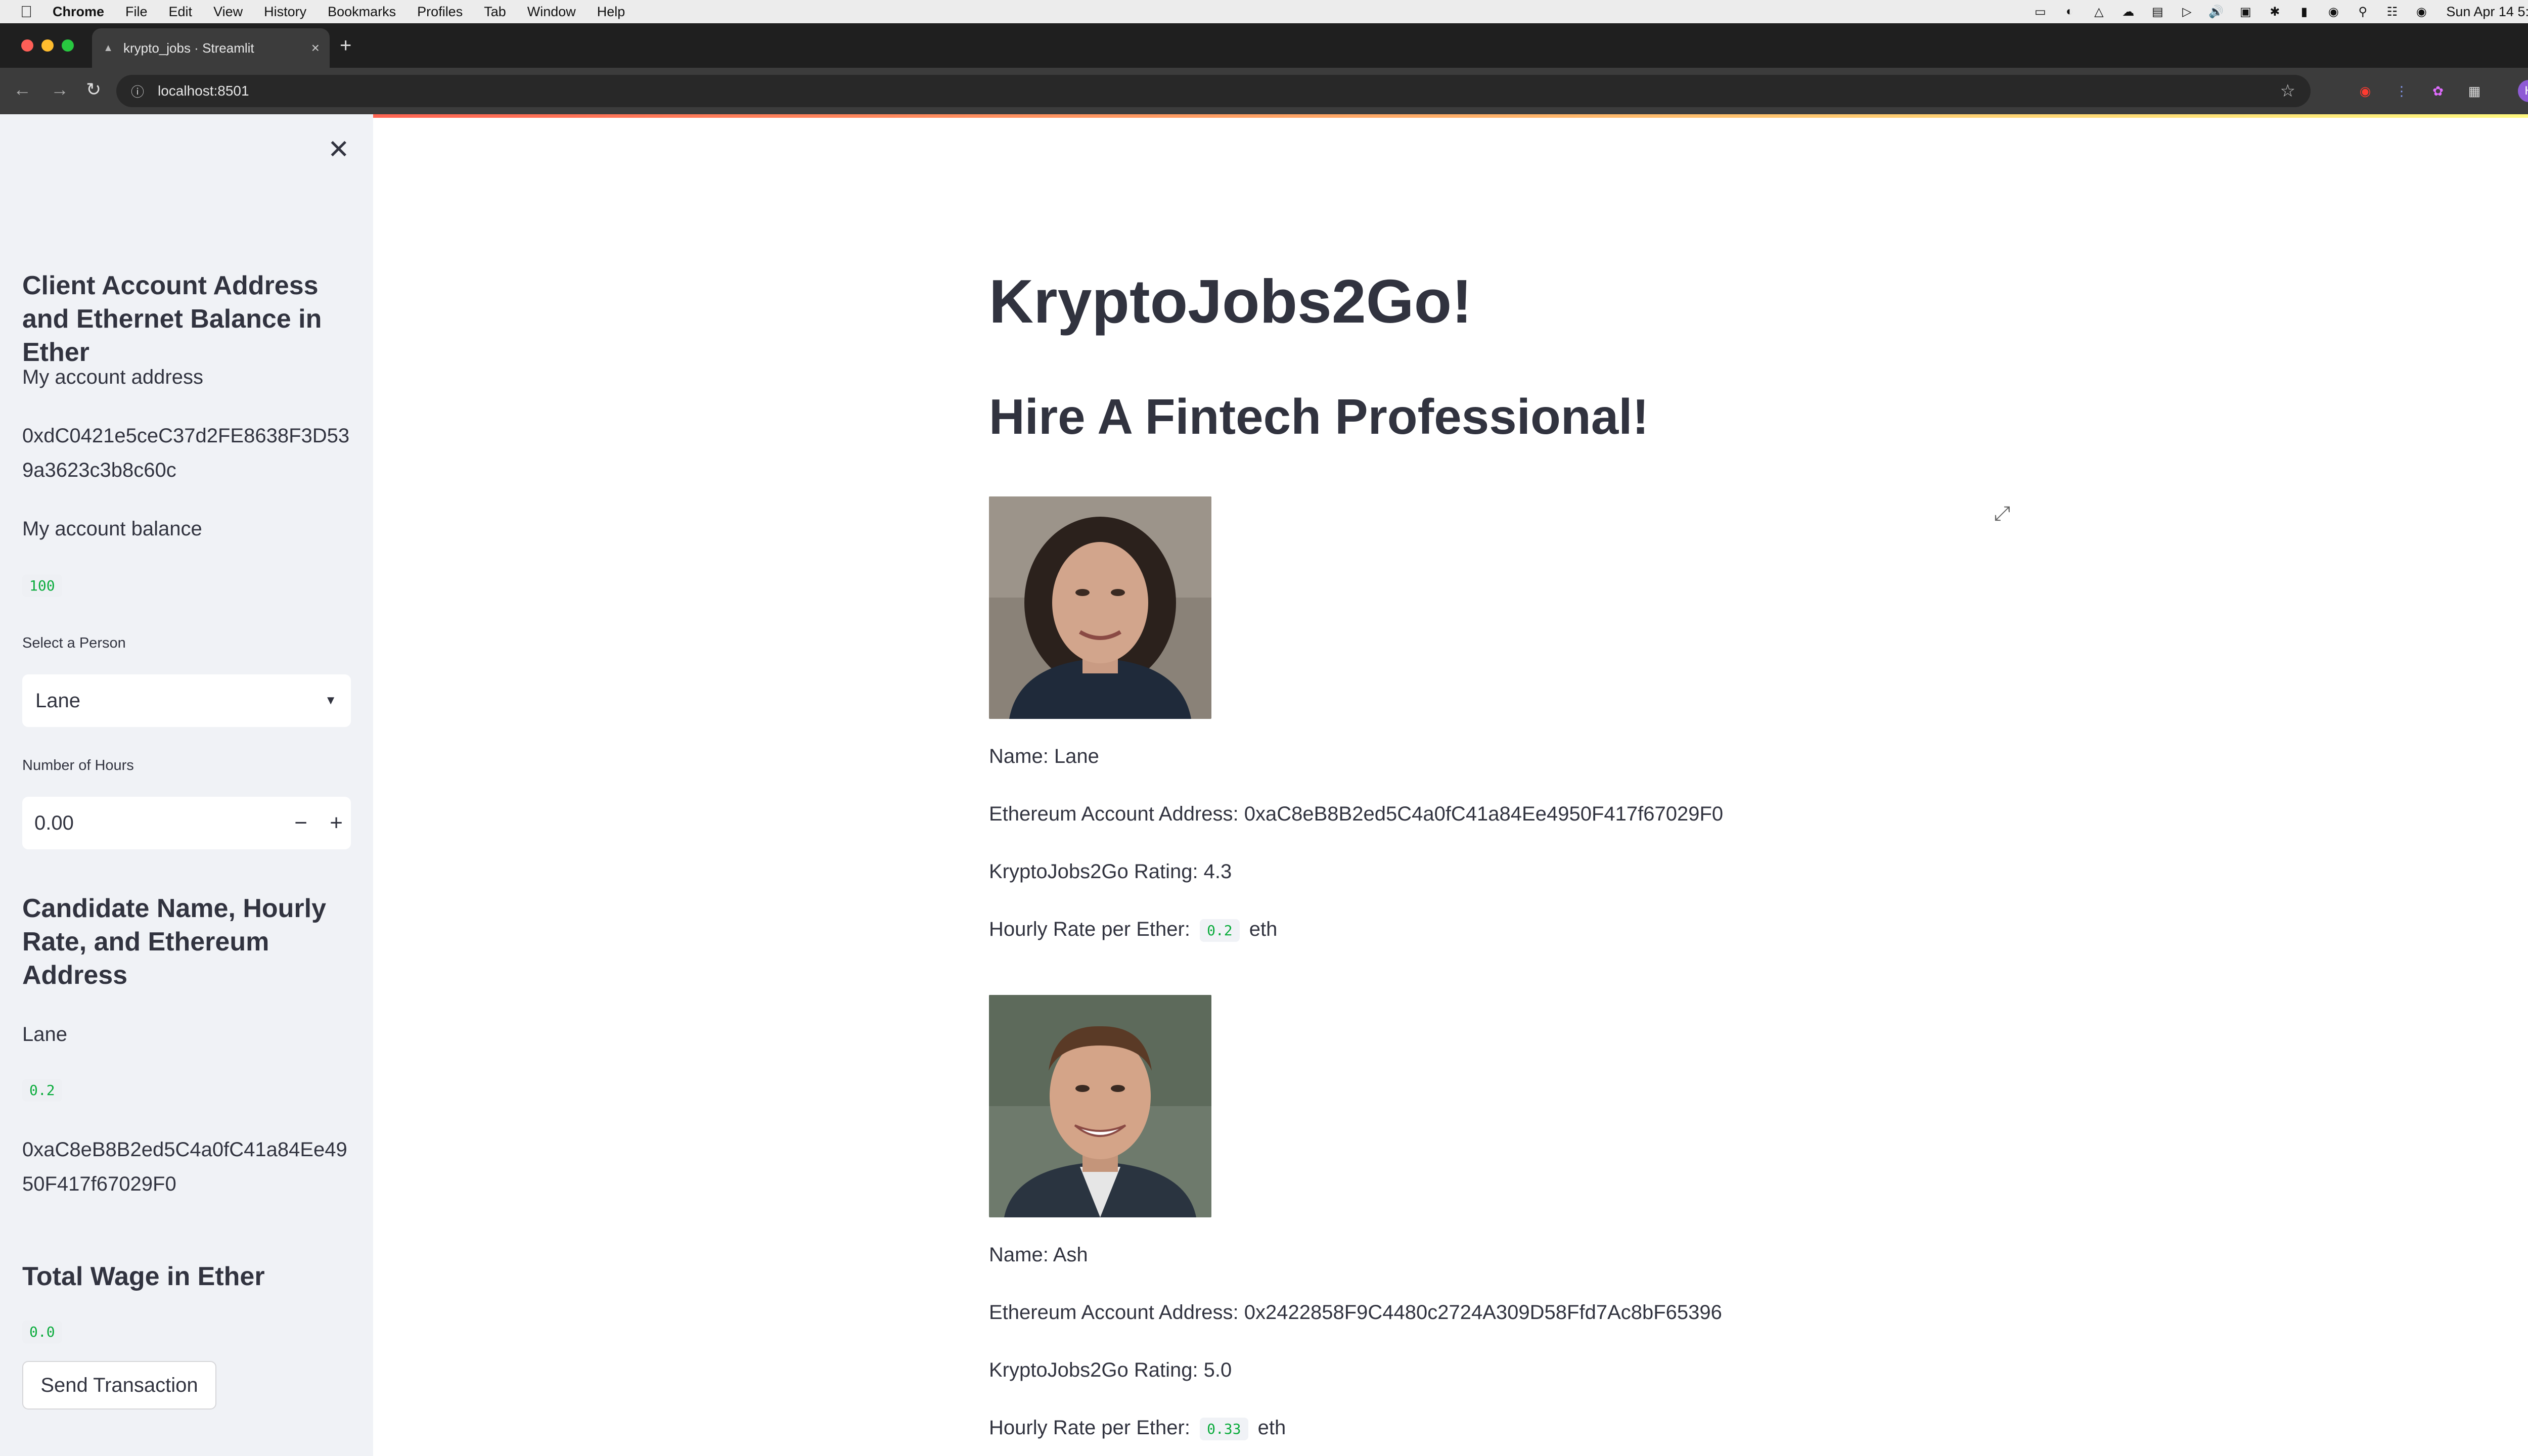 This screenshot has height=1456, width=2528. What do you see at coordinates (22, 89) in the screenshot?
I see `back-icon: ←` at bounding box center [22, 89].